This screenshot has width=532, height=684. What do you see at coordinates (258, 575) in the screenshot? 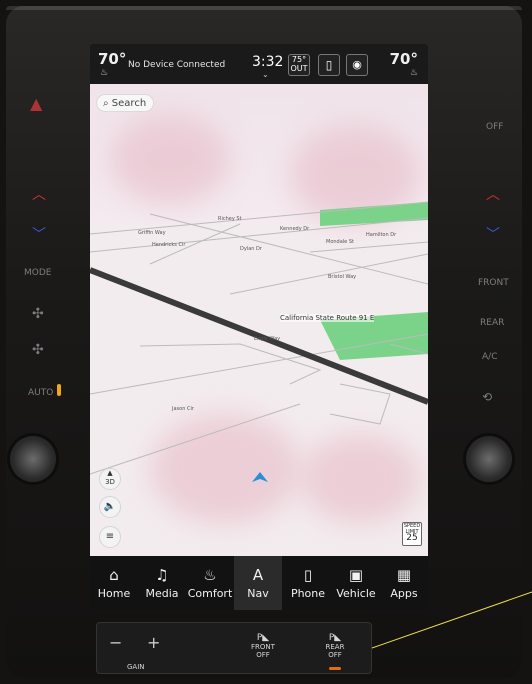
I see `navigation-icon: A` at bounding box center [258, 575].